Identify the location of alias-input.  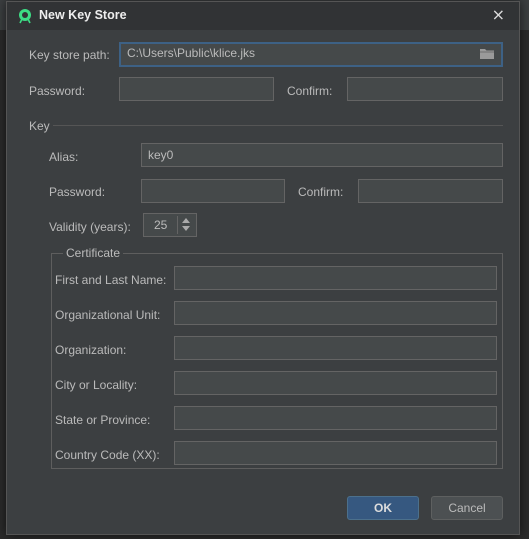
(322, 155).